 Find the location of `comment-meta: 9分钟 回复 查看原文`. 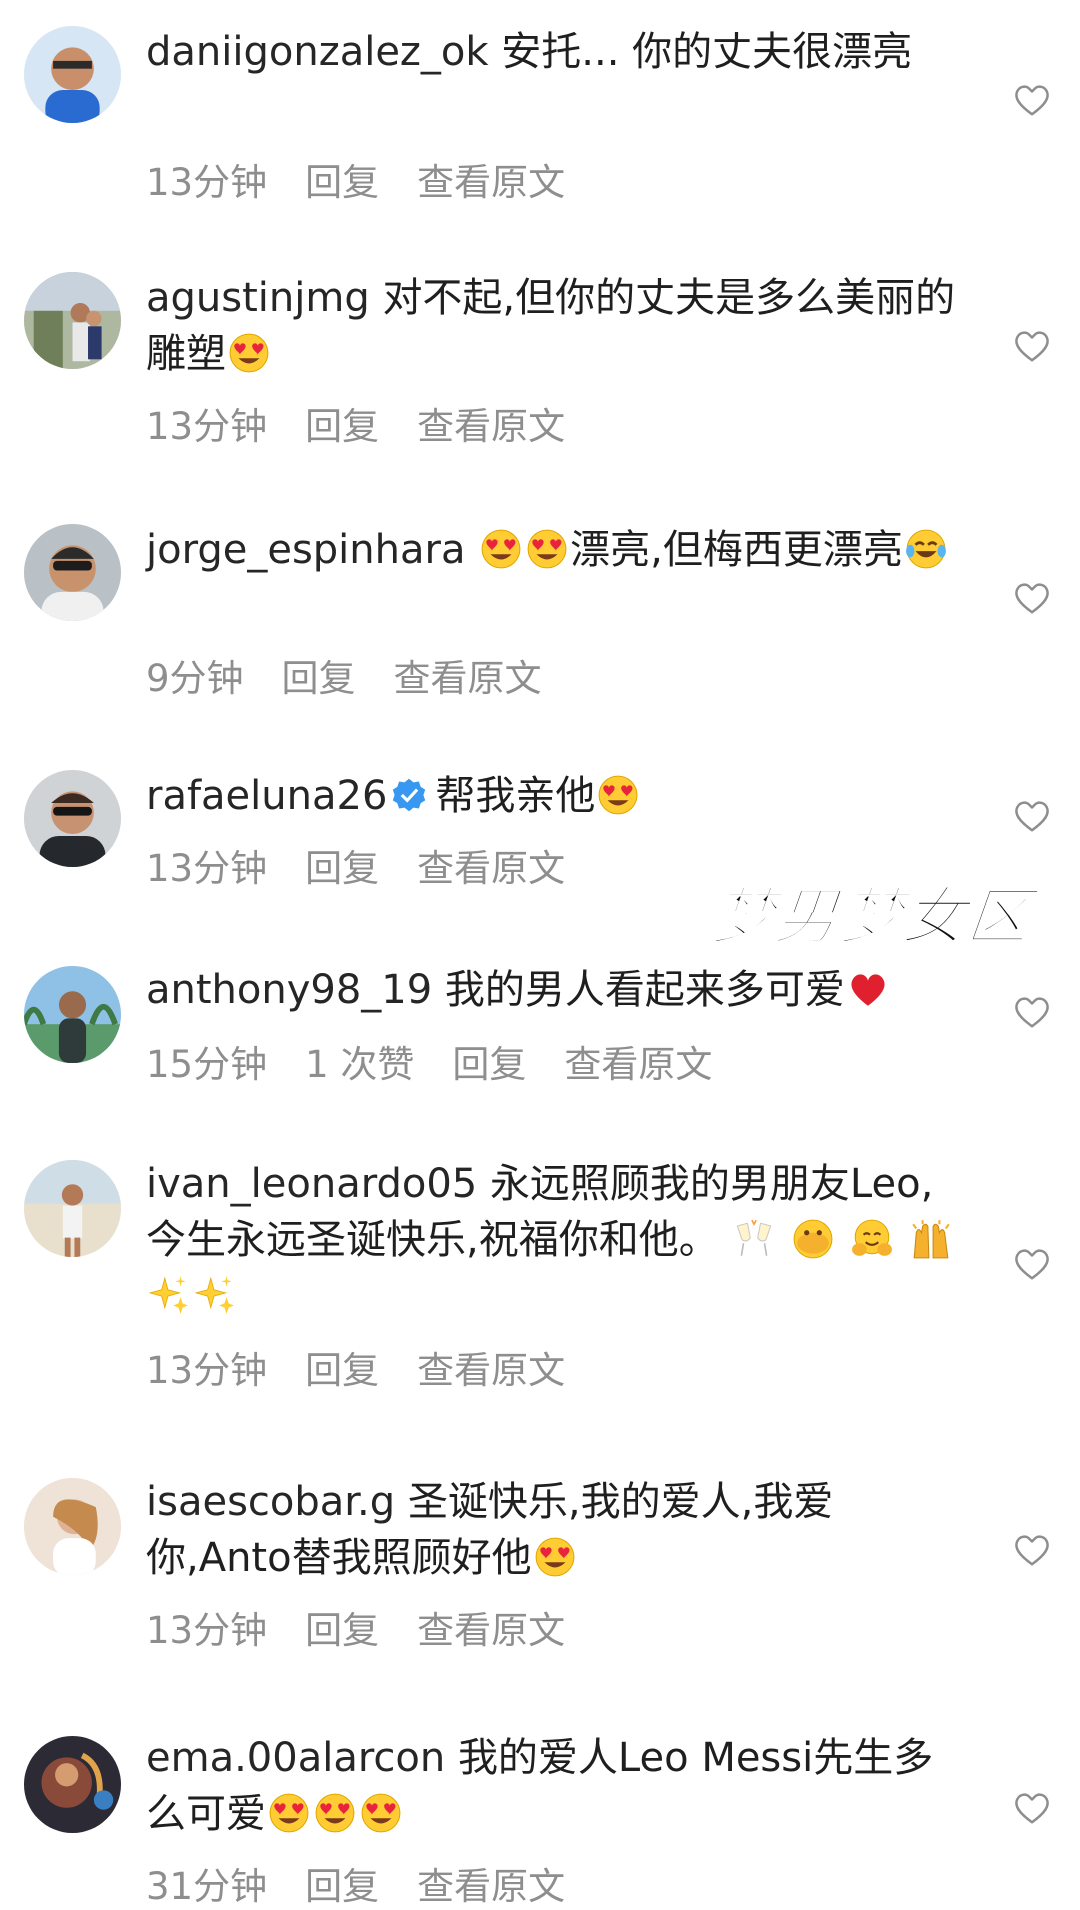

comment-meta: 9分钟 回复 查看原文 is located at coordinates (363, 675).